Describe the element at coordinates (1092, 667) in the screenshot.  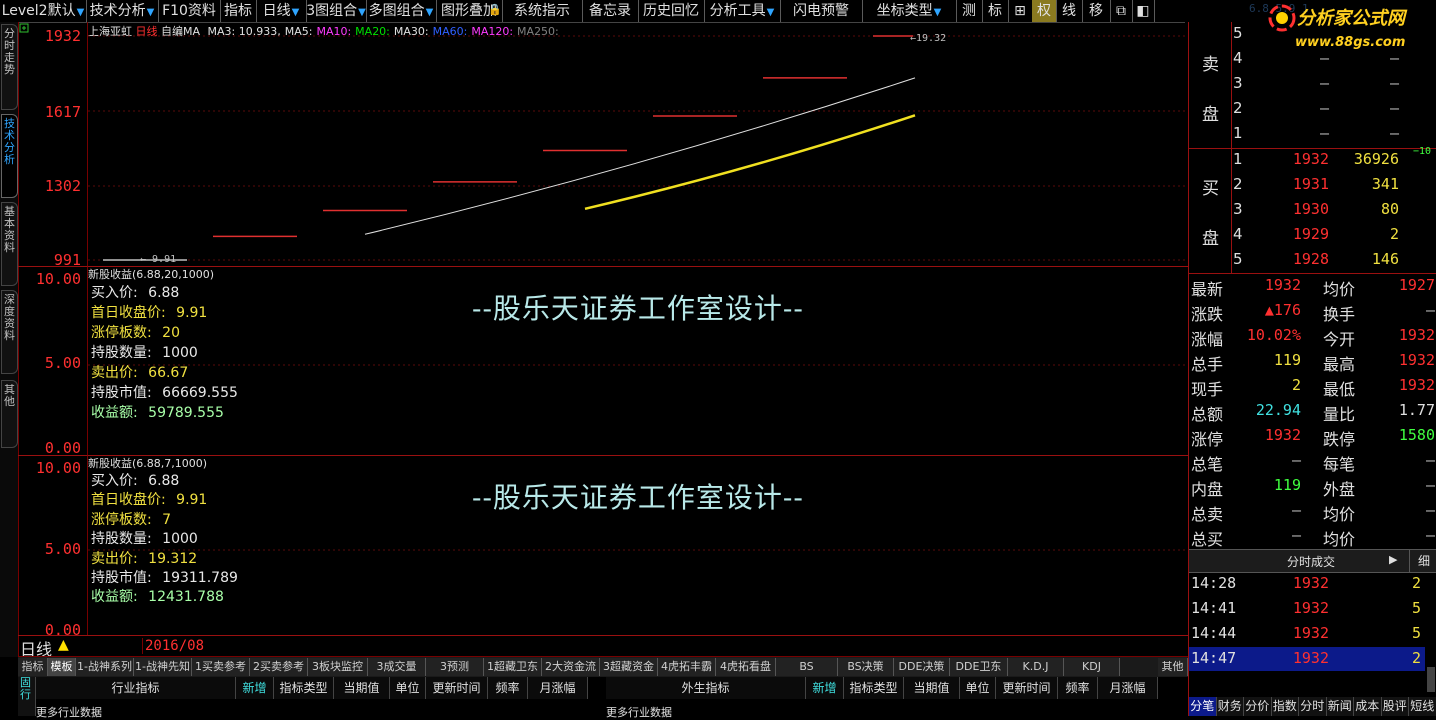
I see `formula-tab-19: KDJ` at that location.